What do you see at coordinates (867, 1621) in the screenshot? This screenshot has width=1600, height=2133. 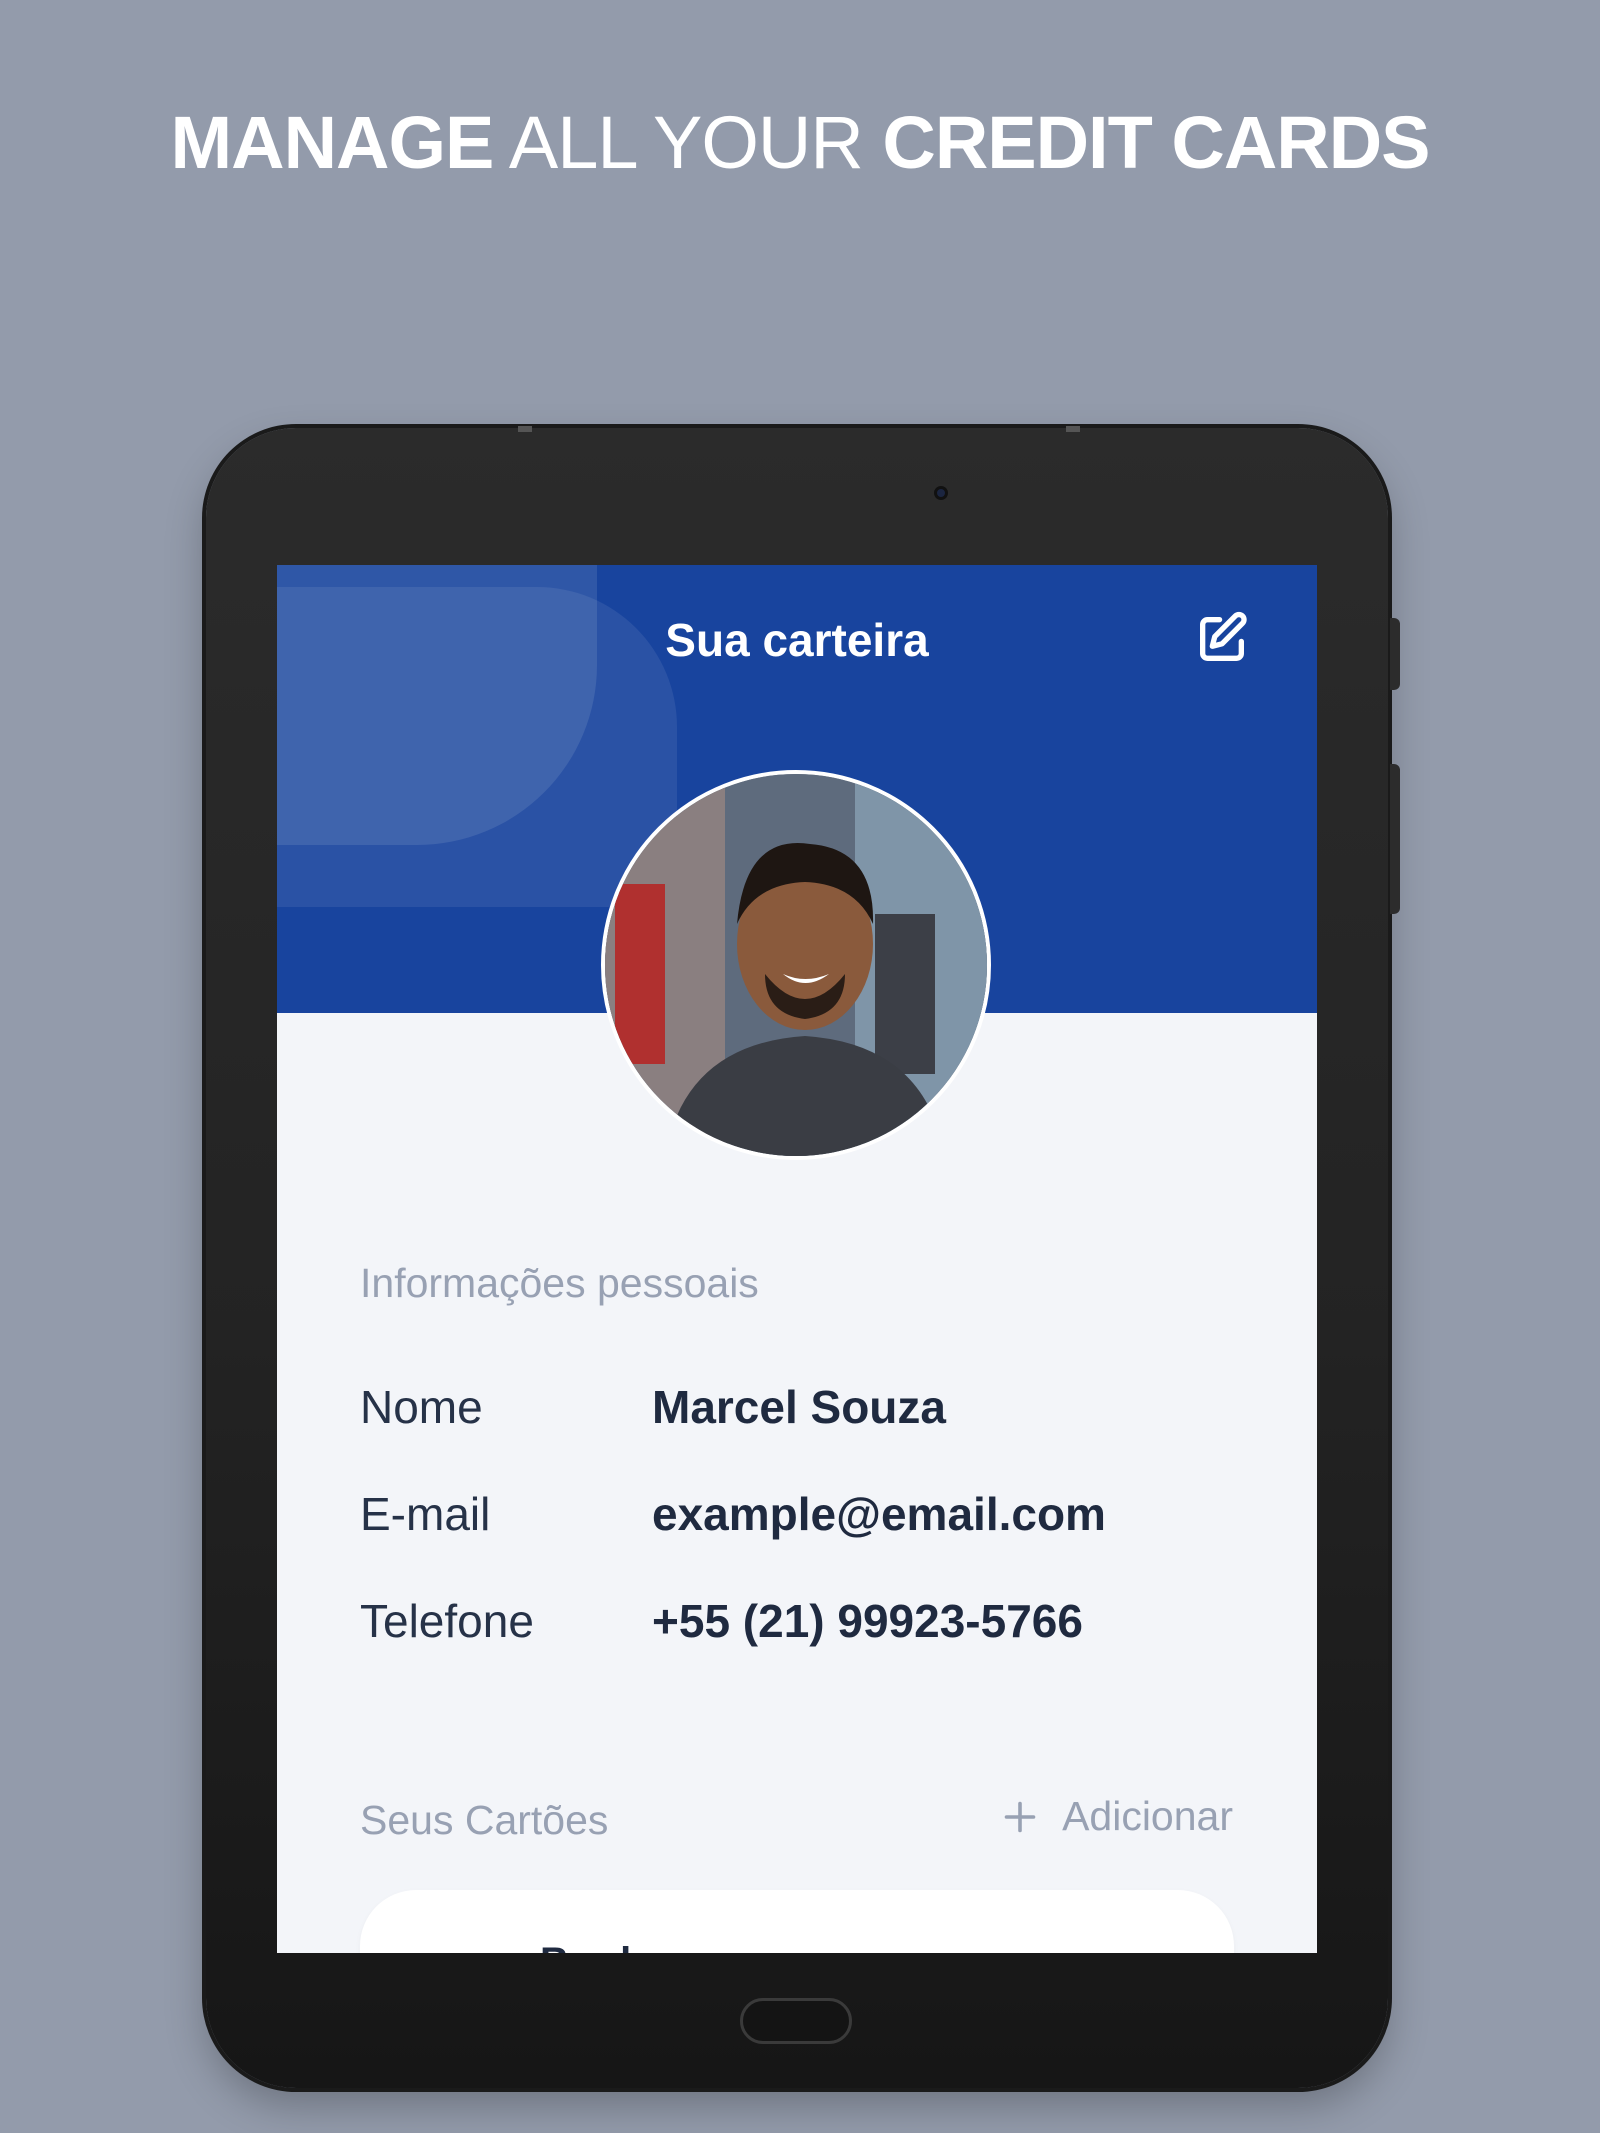 I see `info-value: +55 (21) 99923-5766` at bounding box center [867, 1621].